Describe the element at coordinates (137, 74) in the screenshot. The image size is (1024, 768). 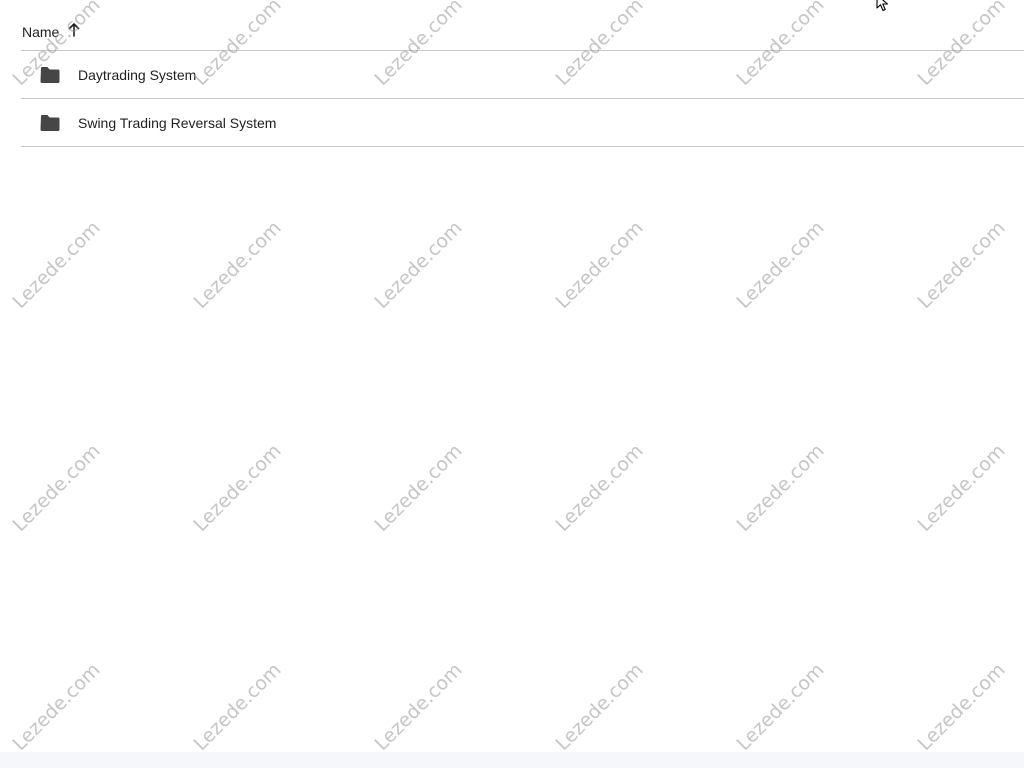
I see `row-label: Daytrading System` at that location.